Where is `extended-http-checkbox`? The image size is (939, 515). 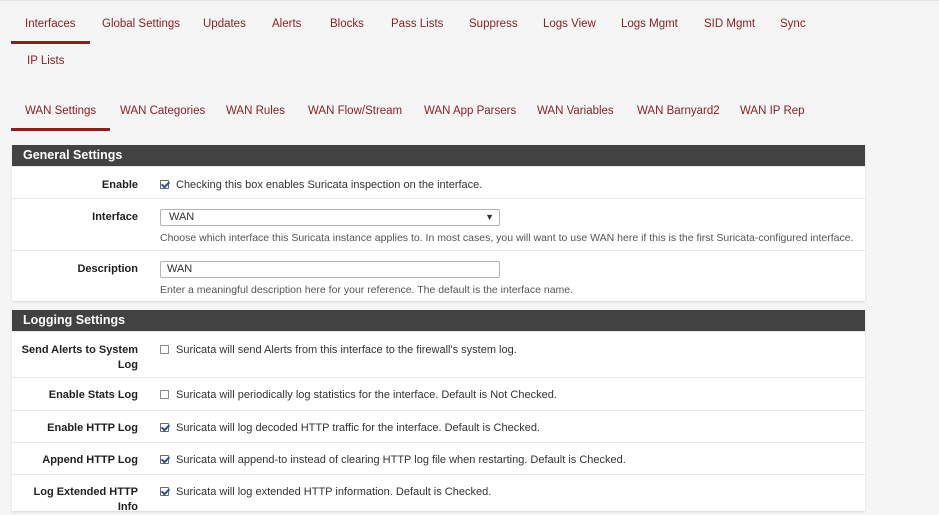
extended-http-checkbox is located at coordinates (164, 491).